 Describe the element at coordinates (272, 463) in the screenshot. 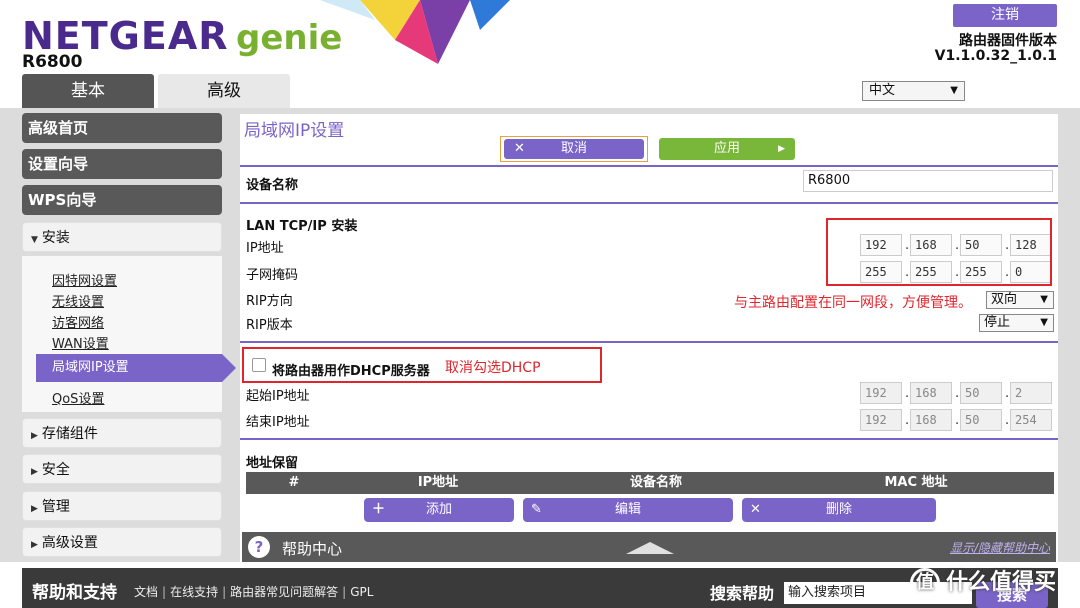

I see `reservation-title: 地址保留` at that location.